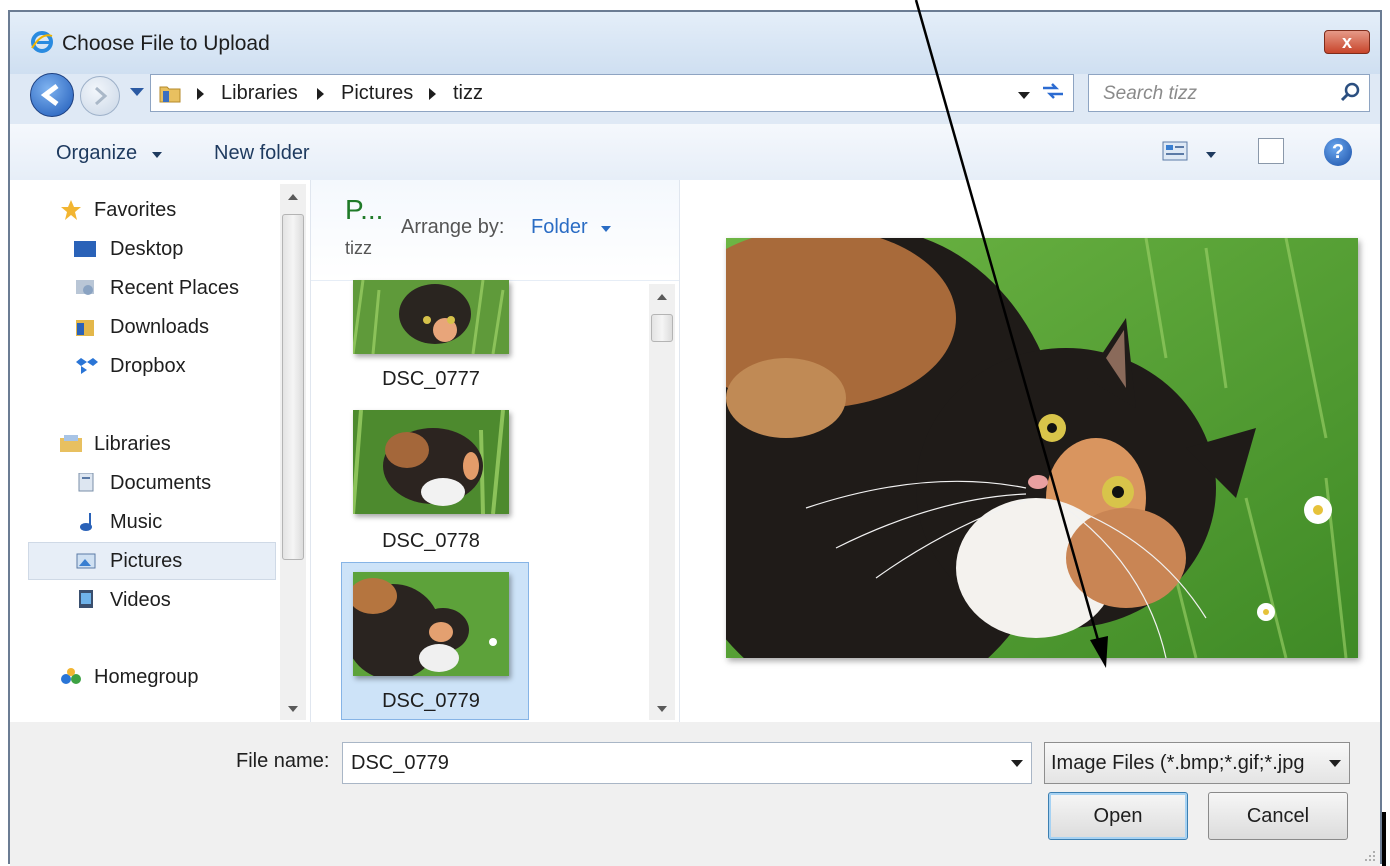  I want to click on documents-icon, so click(86, 482).